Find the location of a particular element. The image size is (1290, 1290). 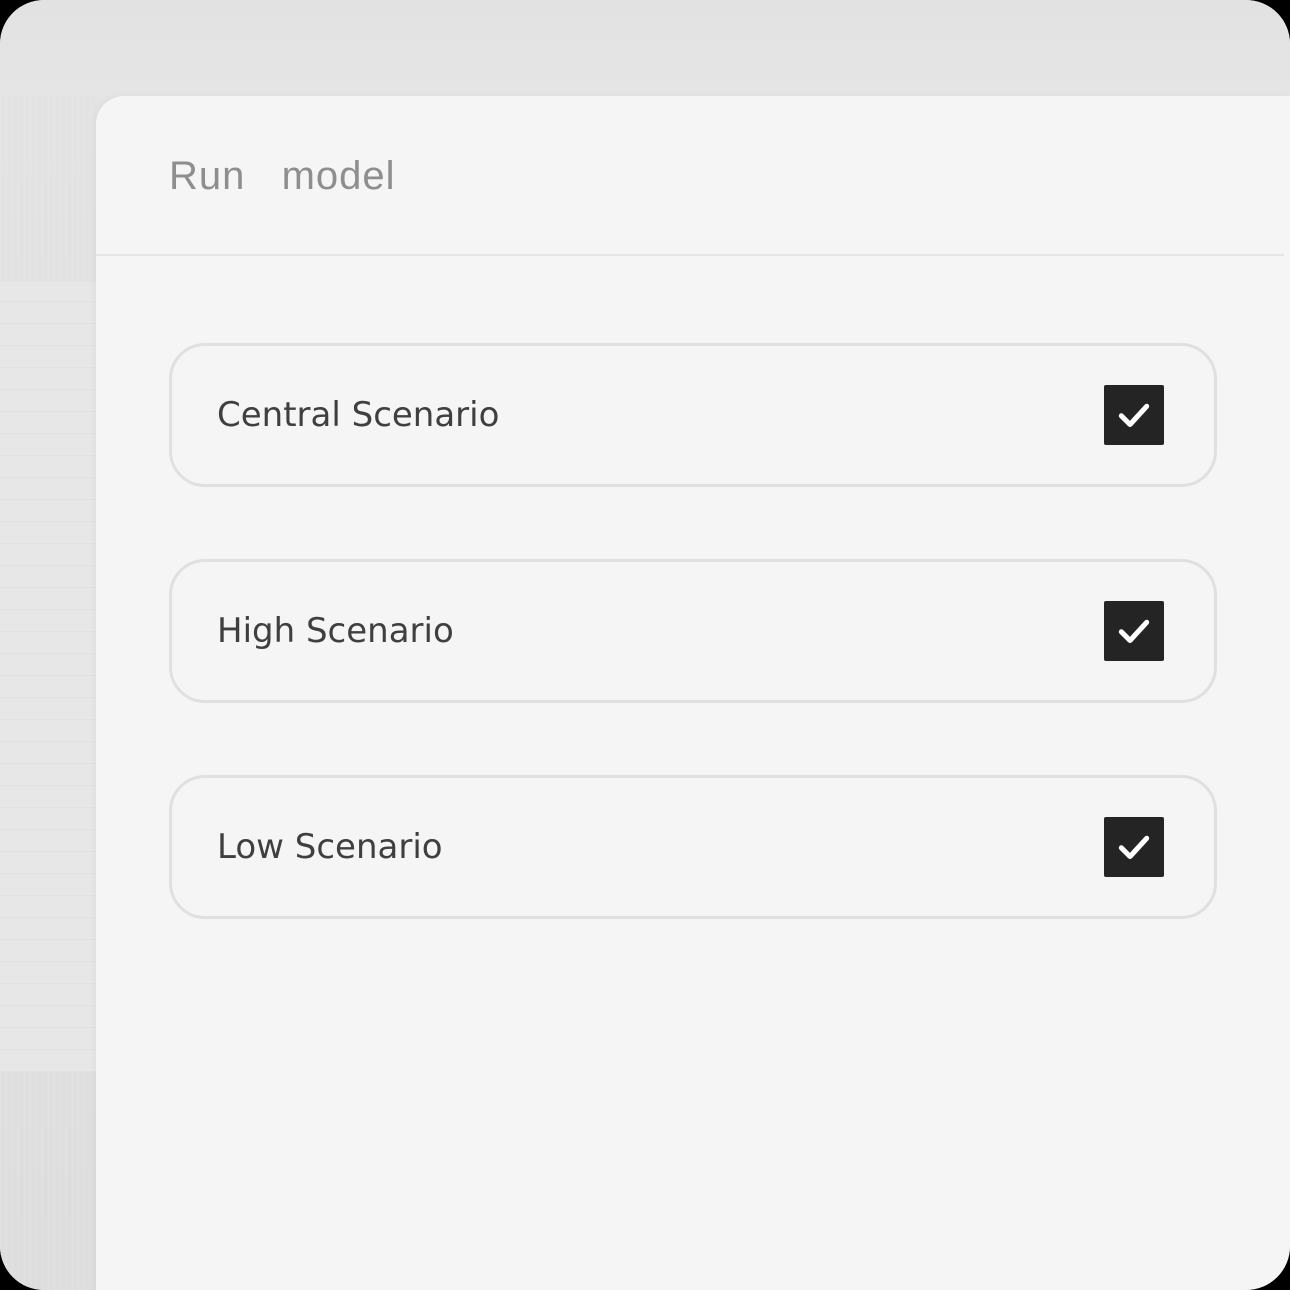

scenario-option-low: Low Scenario is located at coordinates (693, 847).